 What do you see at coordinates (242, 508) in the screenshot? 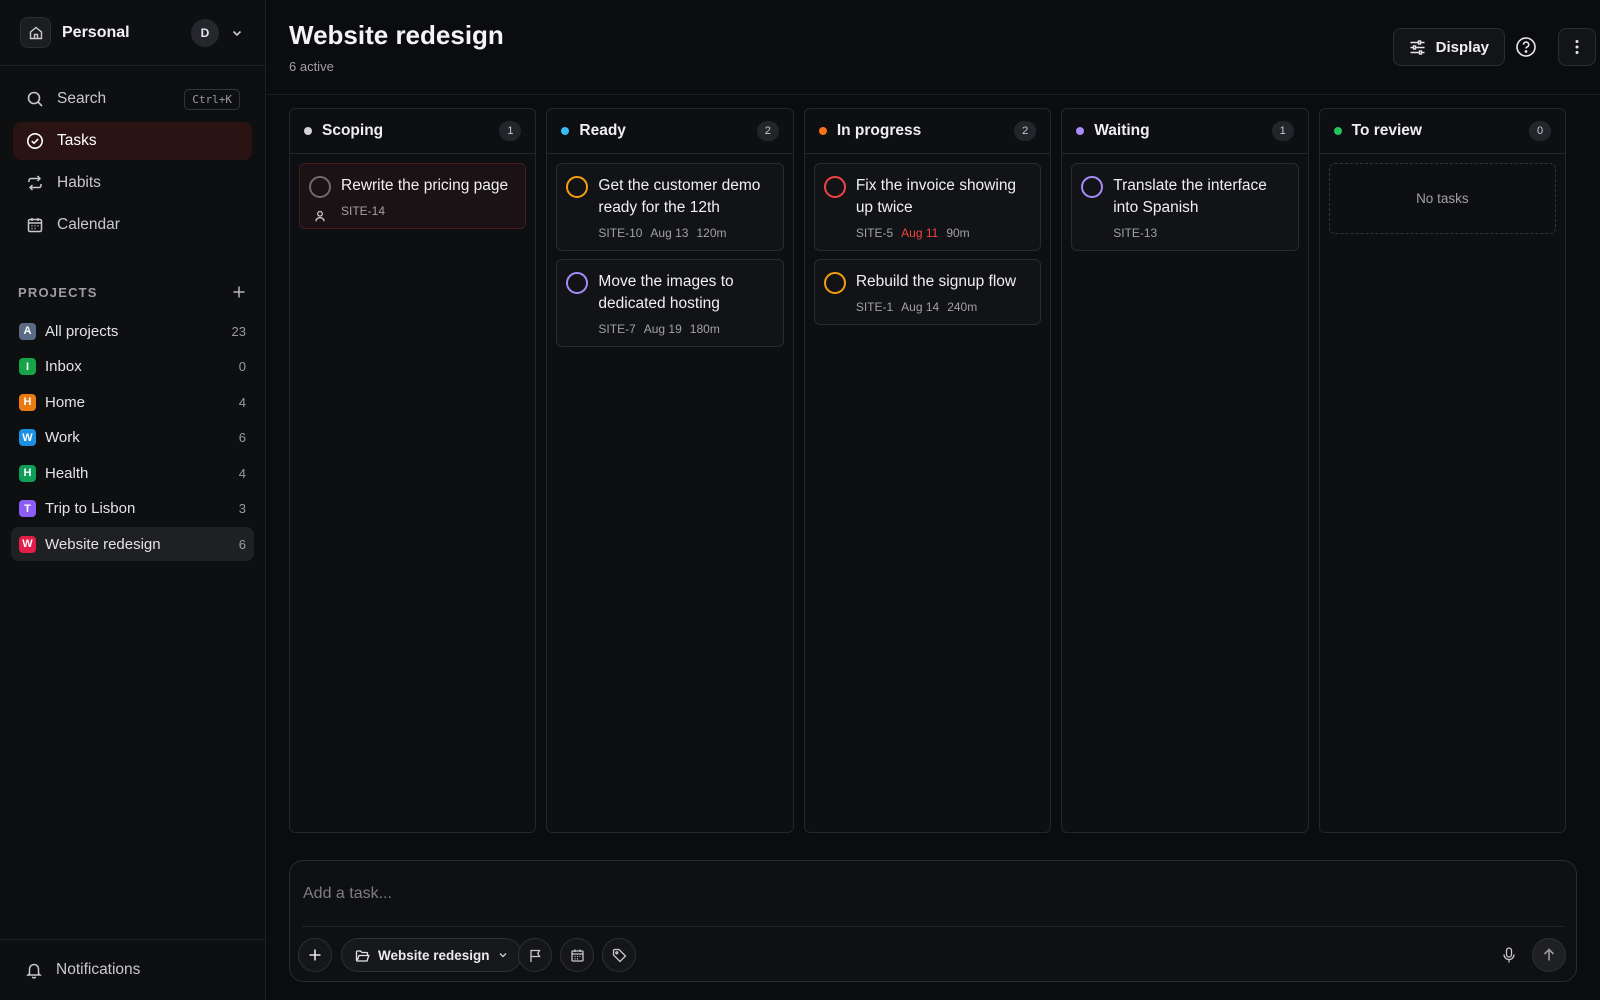
I see `project-count: 3` at bounding box center [242, 508].